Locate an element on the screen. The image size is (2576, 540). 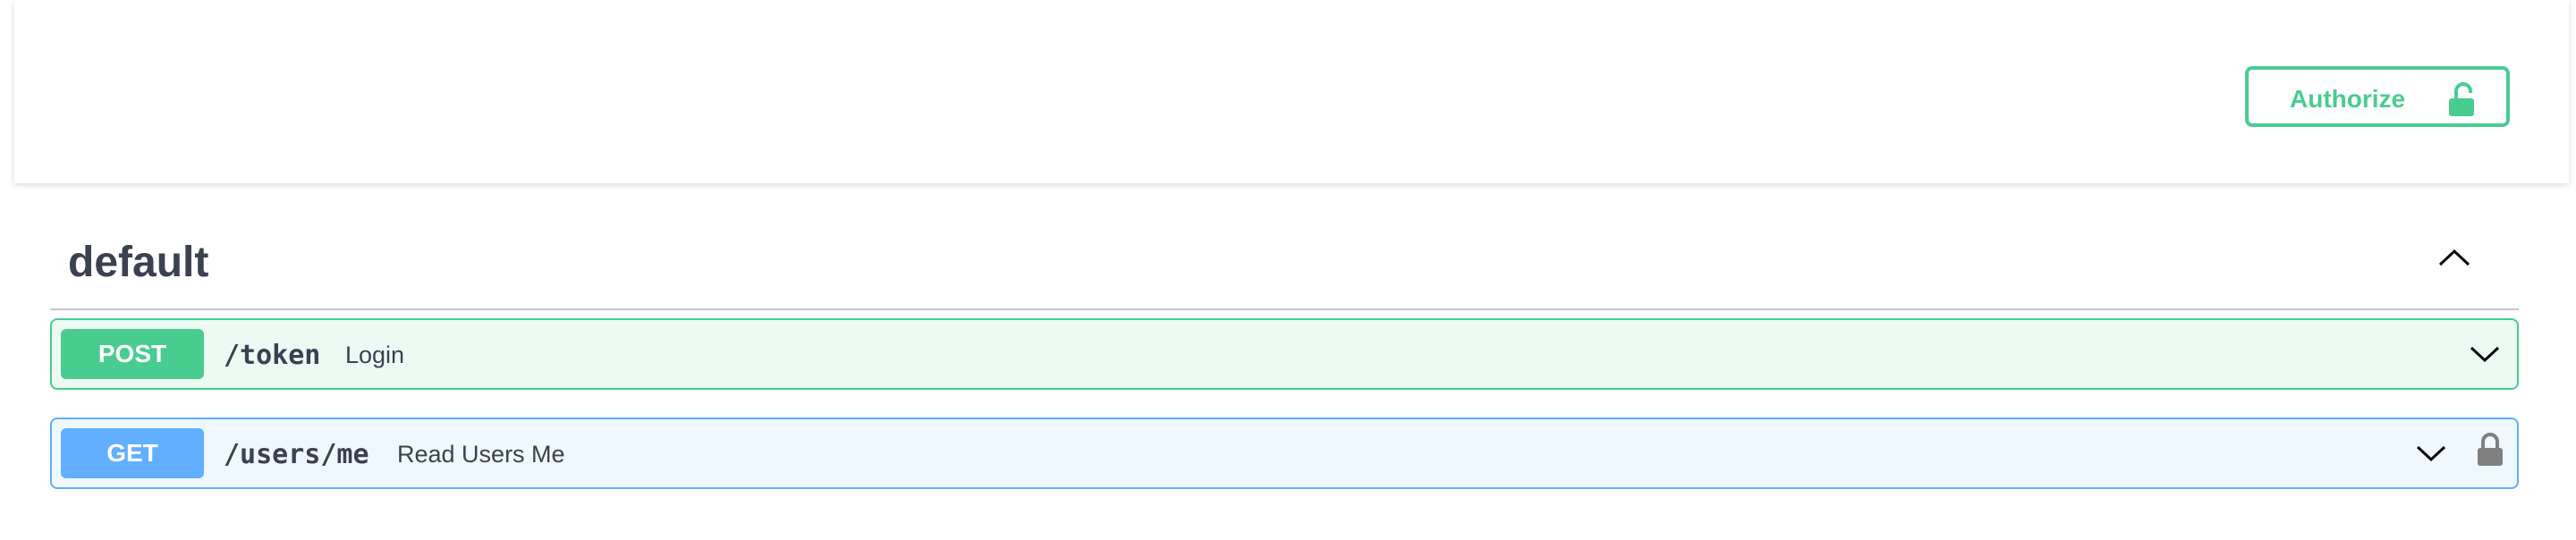
unlocked-padlock-icon is located at coordinates (2461, 103).